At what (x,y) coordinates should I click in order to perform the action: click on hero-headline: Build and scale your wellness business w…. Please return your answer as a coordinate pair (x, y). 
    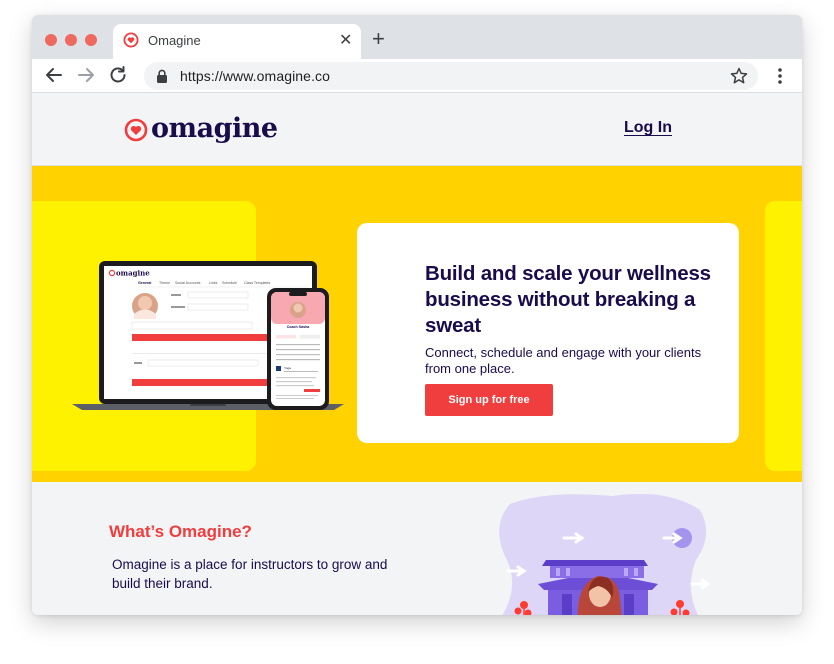
    Looking at the image, I should click on (568, 299).